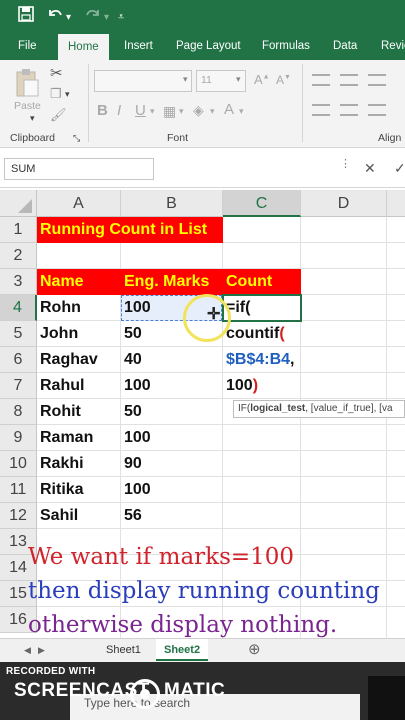  I want to click on align-top-icon, so click(321, 80).